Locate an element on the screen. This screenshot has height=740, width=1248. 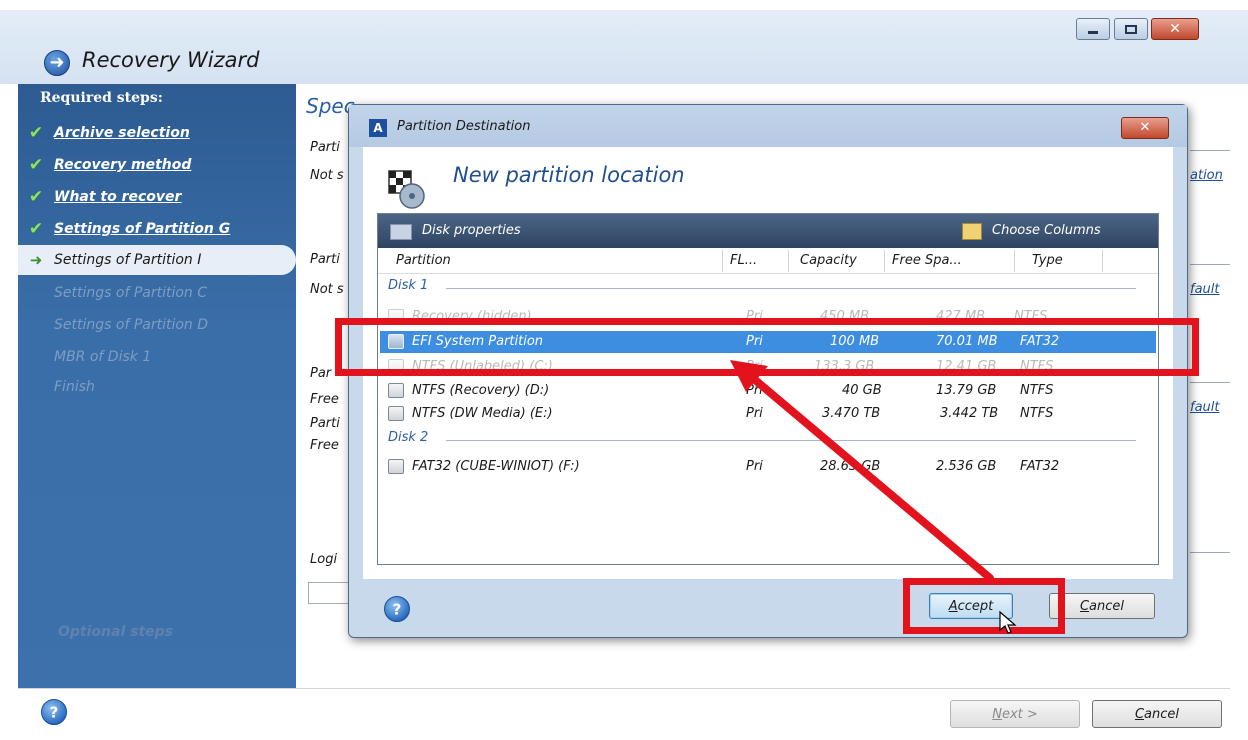
acronis-logo-icon: A is located at coordinates (378, 128).